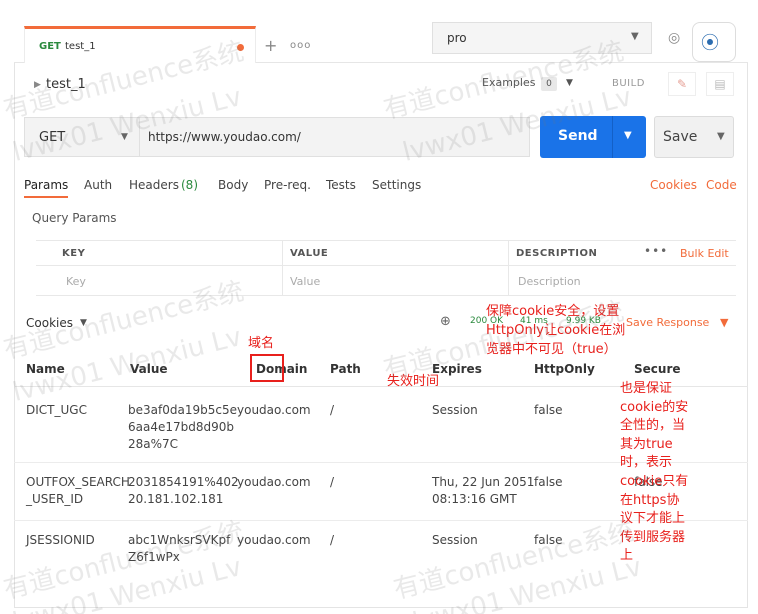  I want to click on tab-pre-request: Pre-req., so click(287, 185).